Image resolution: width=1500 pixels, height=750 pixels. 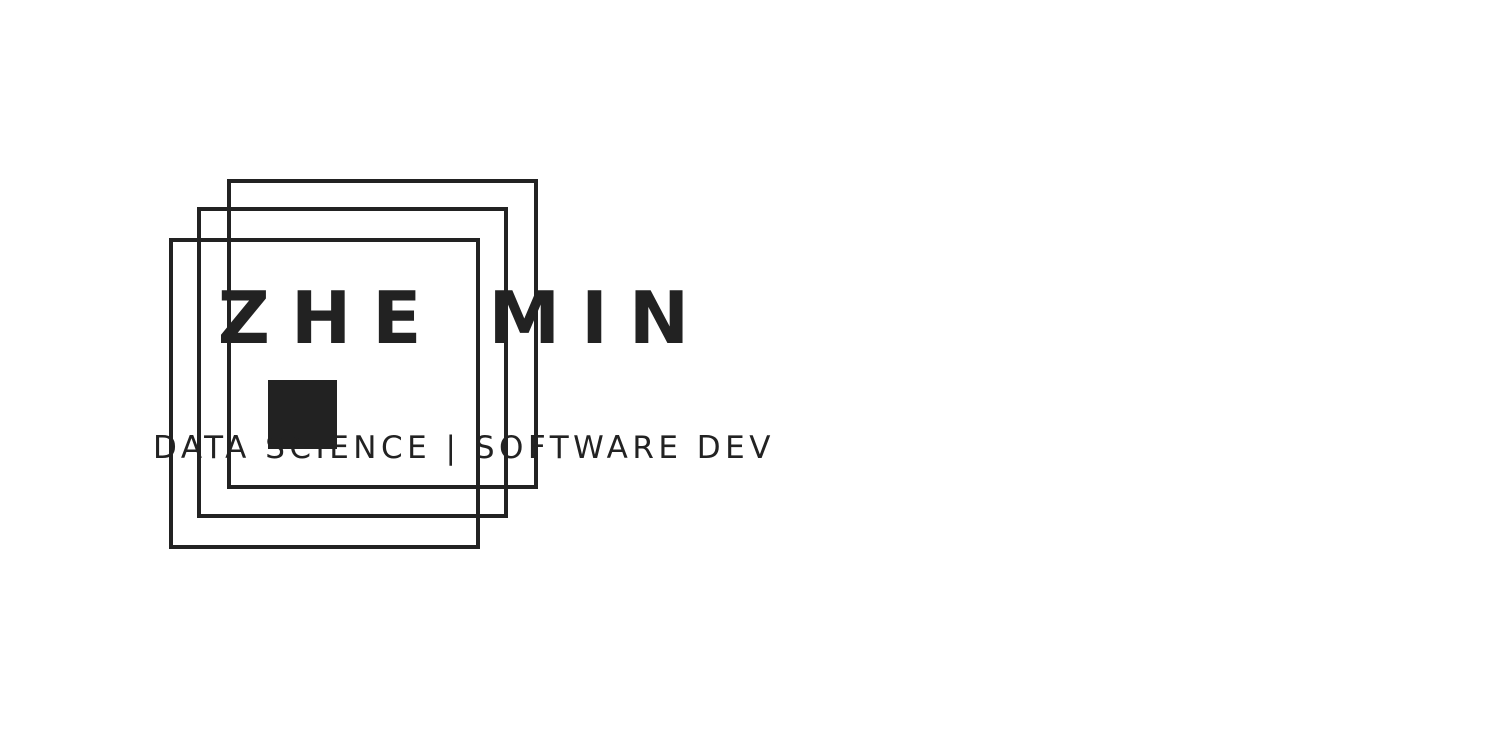 What do you see at coordinates (353, 364) in the screenshot?
I see `nested-squares-icon` at bounding box center [353, 364].